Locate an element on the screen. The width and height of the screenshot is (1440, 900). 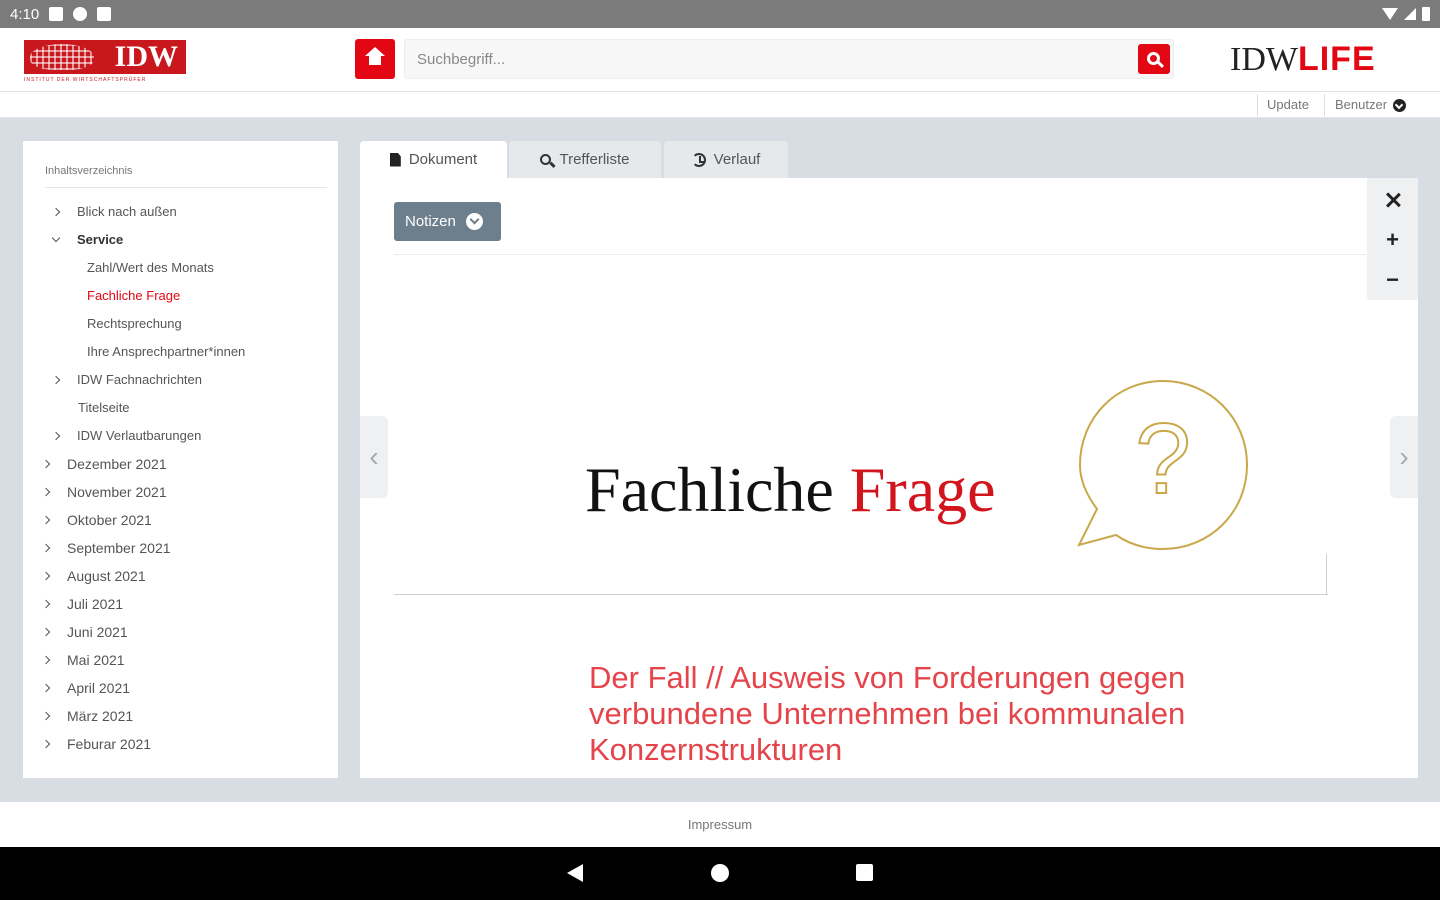
search-button is located at coordinates (1154, 59).